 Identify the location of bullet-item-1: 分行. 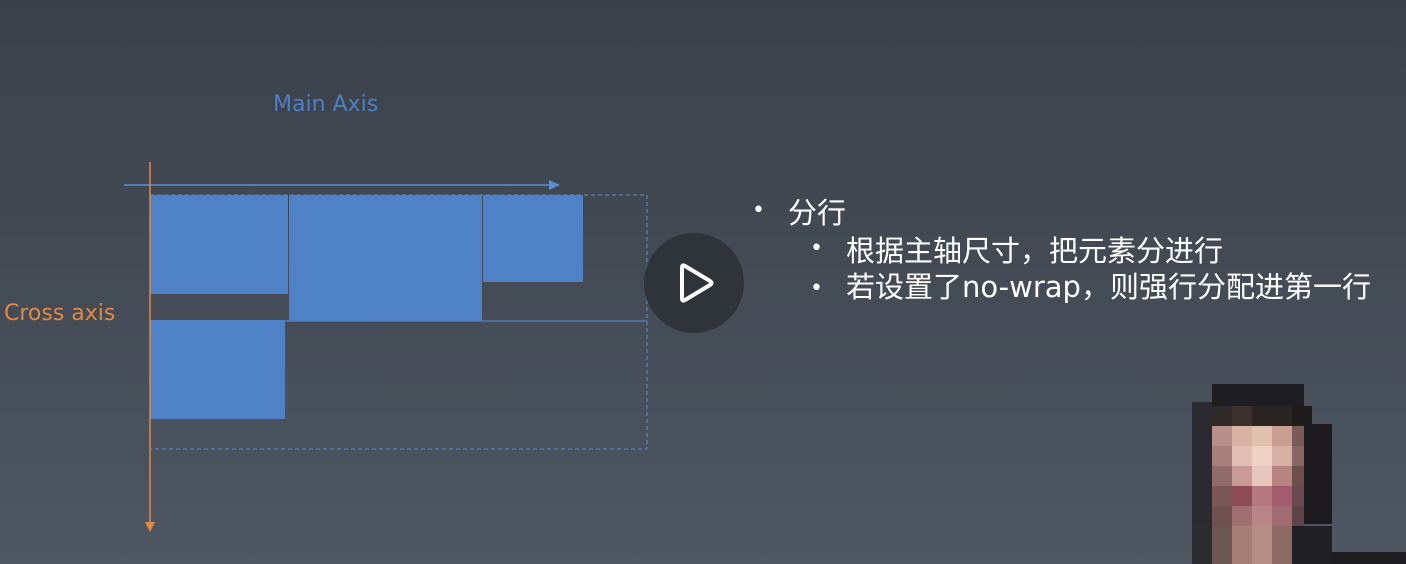
(817, 213).